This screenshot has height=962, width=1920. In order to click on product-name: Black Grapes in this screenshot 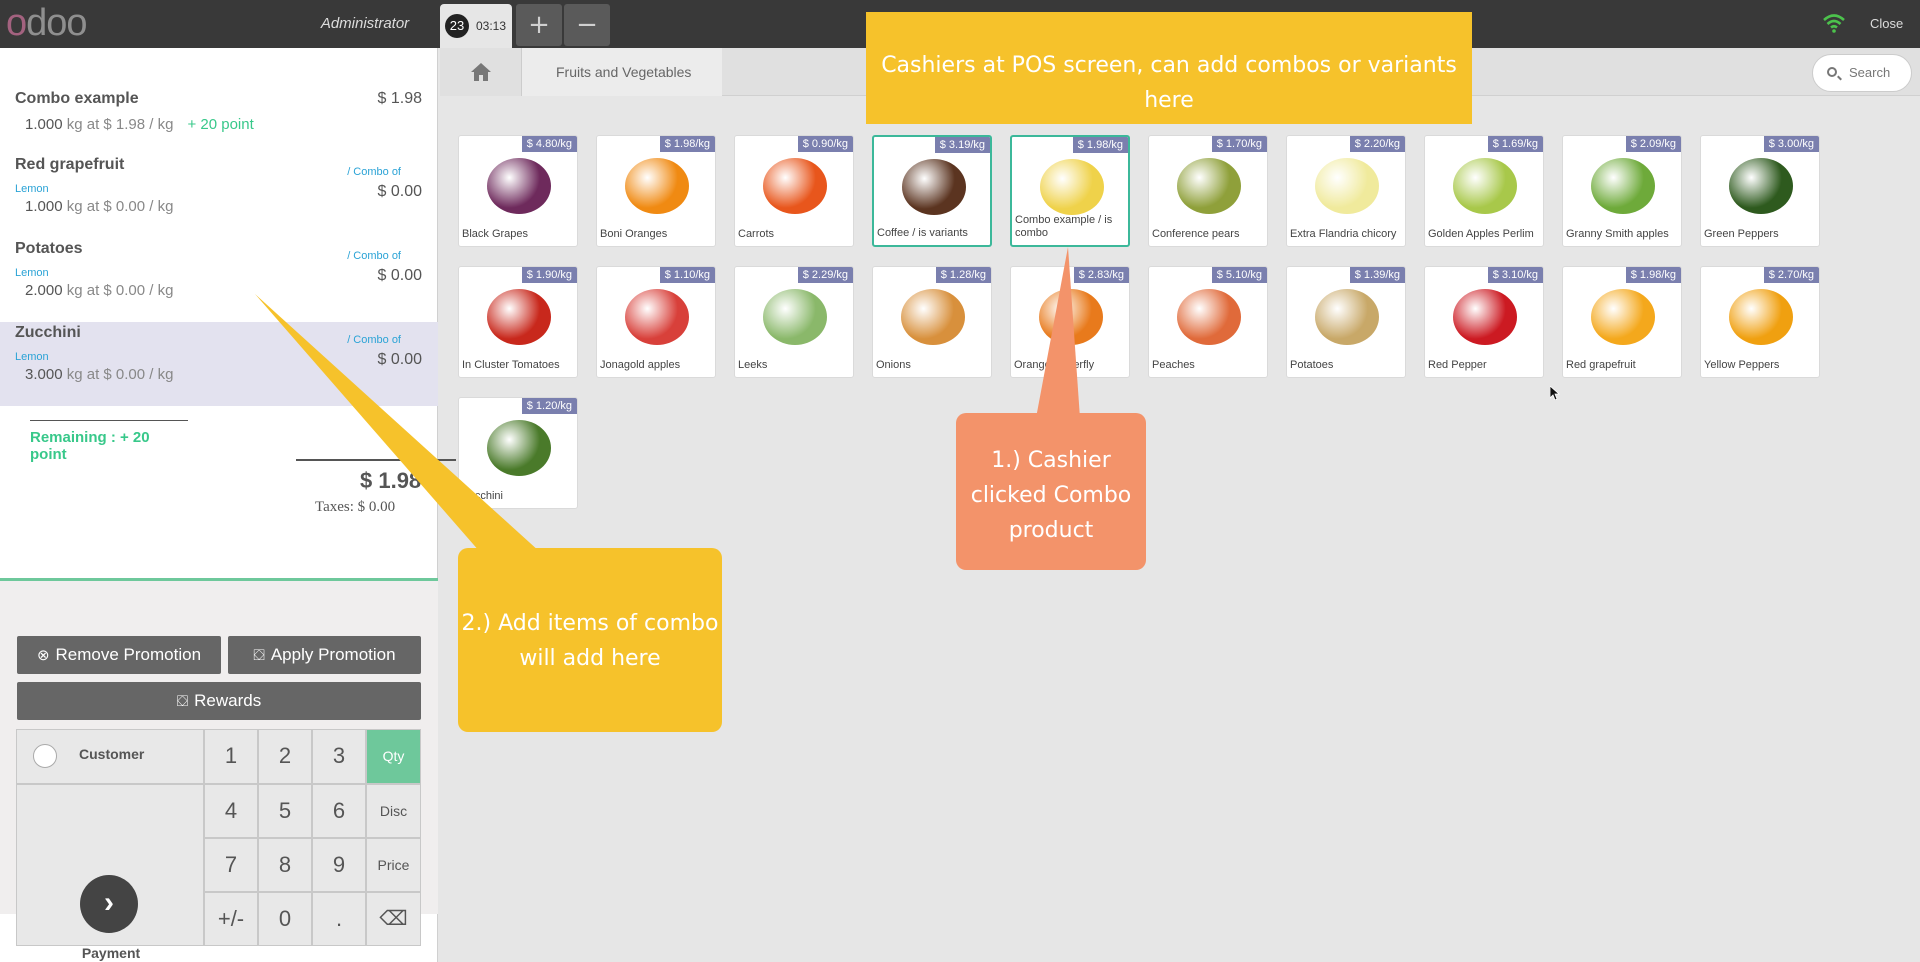, I will do `click(495, 234)`.